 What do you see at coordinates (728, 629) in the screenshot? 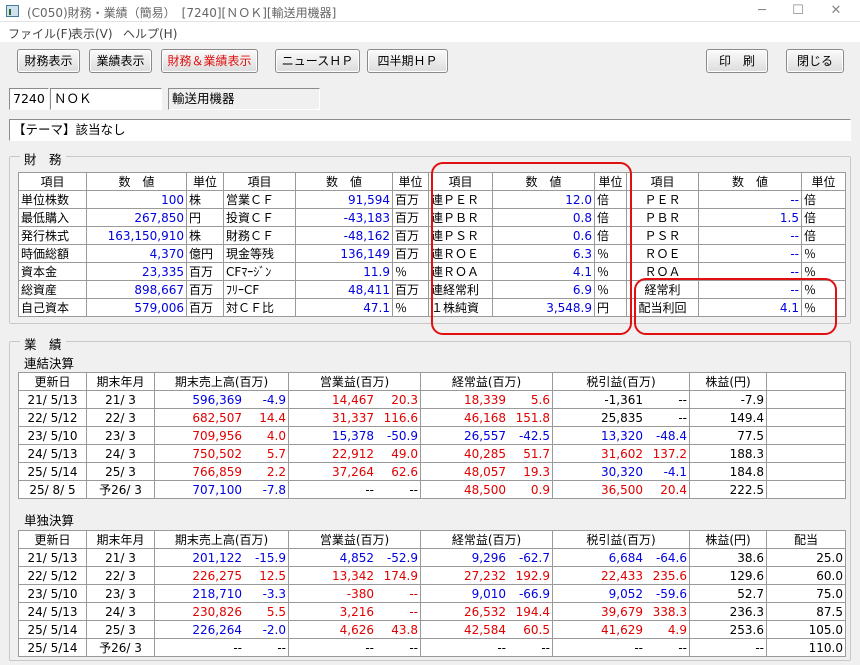
I see `tandoku-eps: 253.6` at bounding box center [728, 629].